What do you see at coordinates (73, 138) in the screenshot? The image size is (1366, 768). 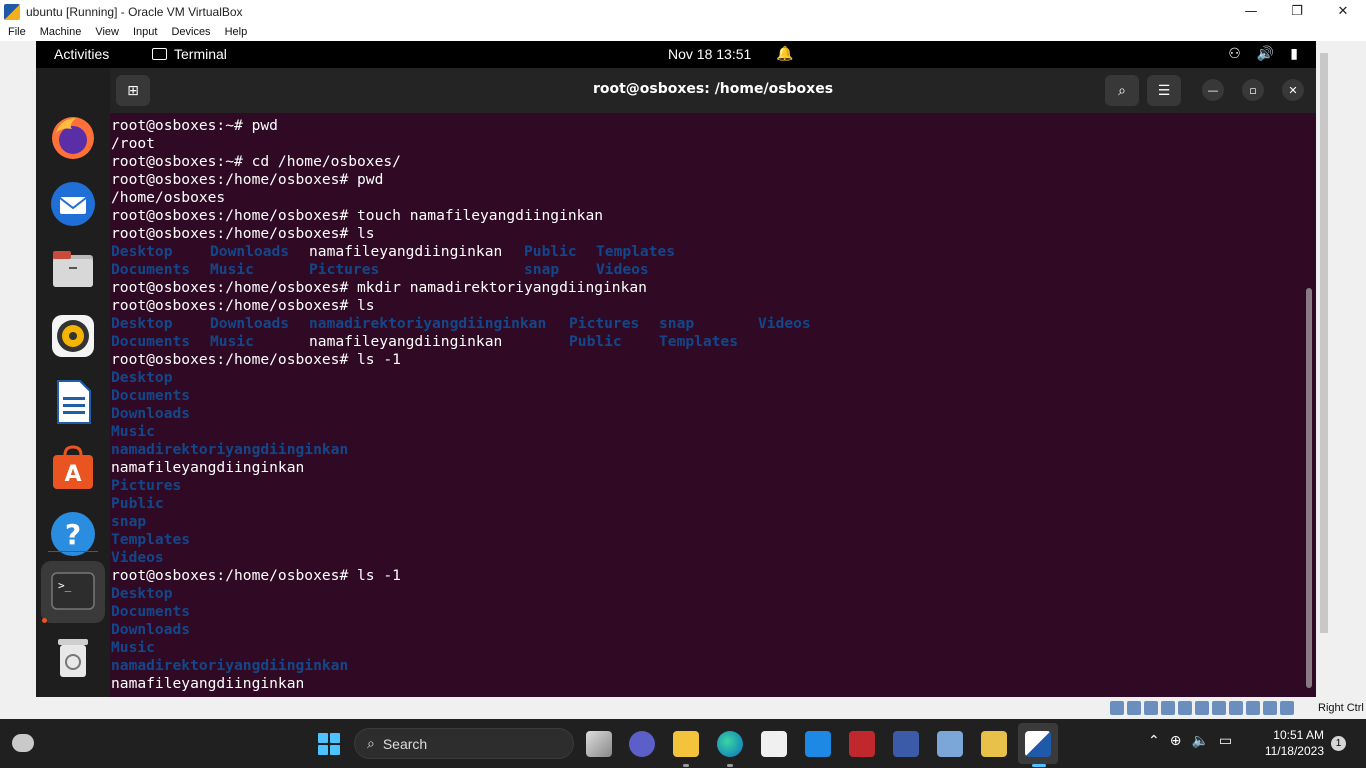 I see `firefox-icon` at bounding box center [73, 138].